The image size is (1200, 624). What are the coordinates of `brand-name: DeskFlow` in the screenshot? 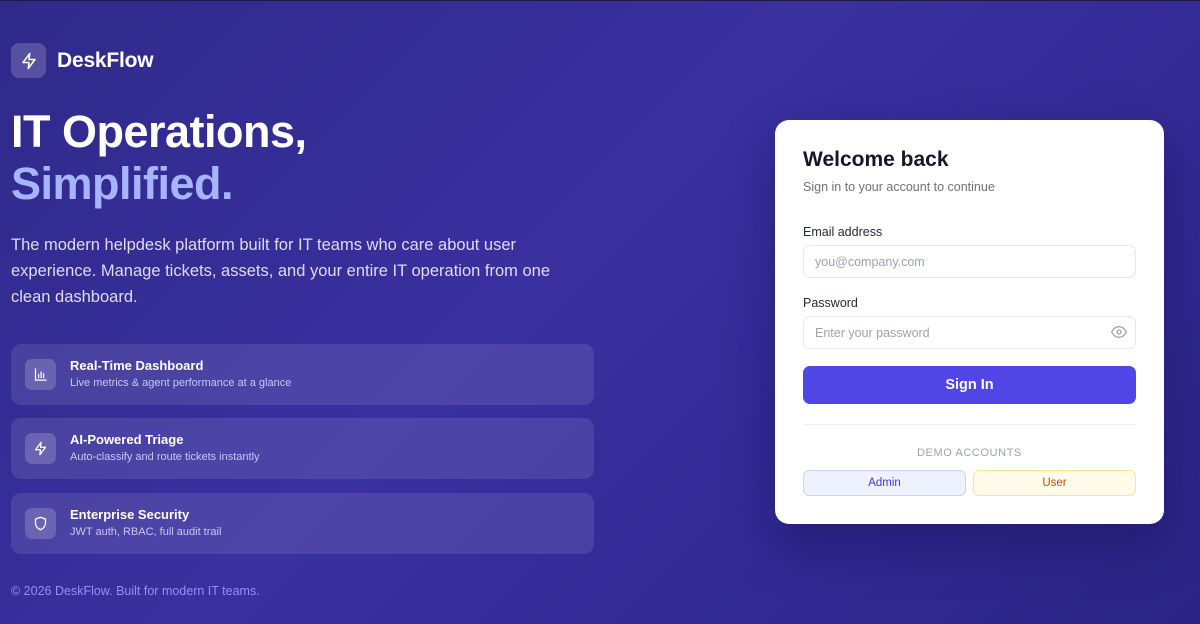 It's located at (105, 60).